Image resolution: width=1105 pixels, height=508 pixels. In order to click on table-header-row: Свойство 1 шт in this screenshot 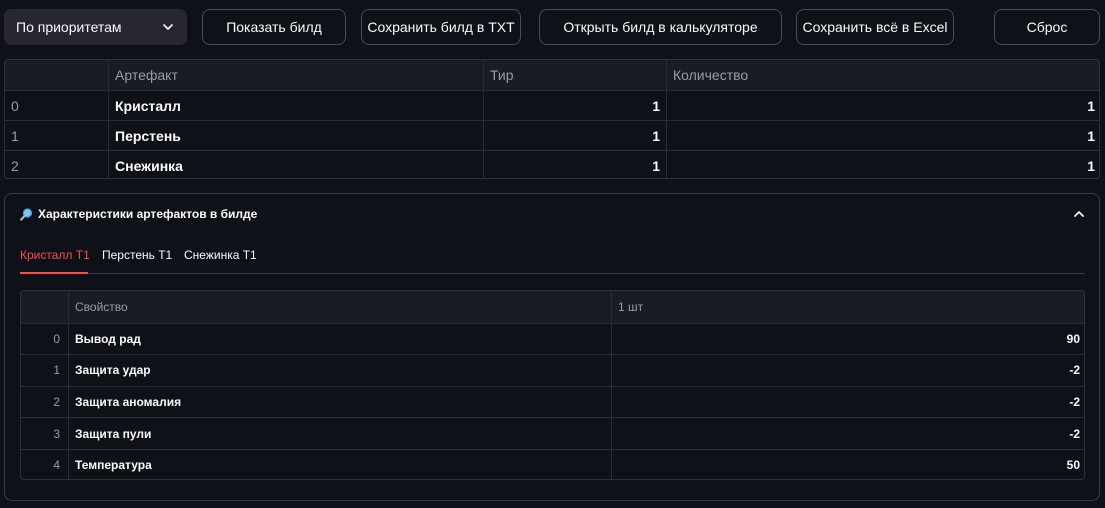, I will do `click(552, 307)`.